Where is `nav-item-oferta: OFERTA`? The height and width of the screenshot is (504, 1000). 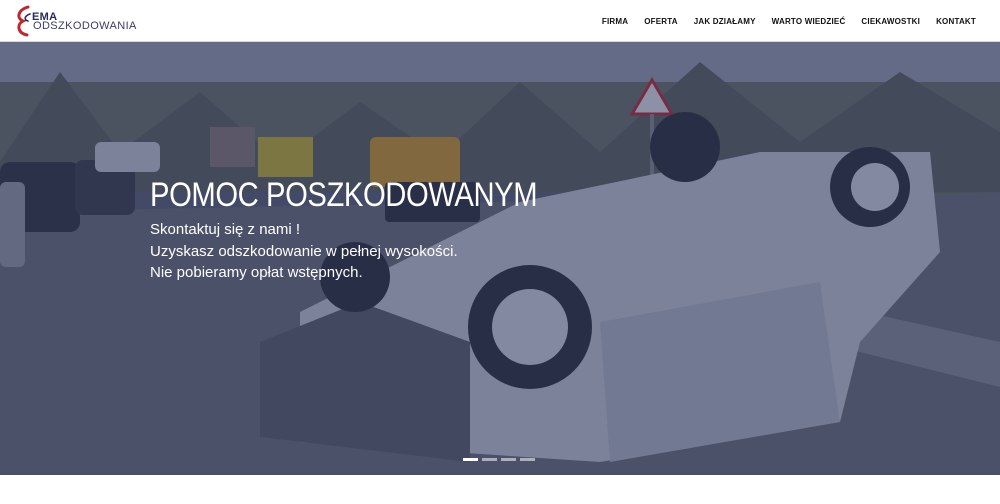 nav-item-oferta: OFERTA is located at coordinates (661, 21).